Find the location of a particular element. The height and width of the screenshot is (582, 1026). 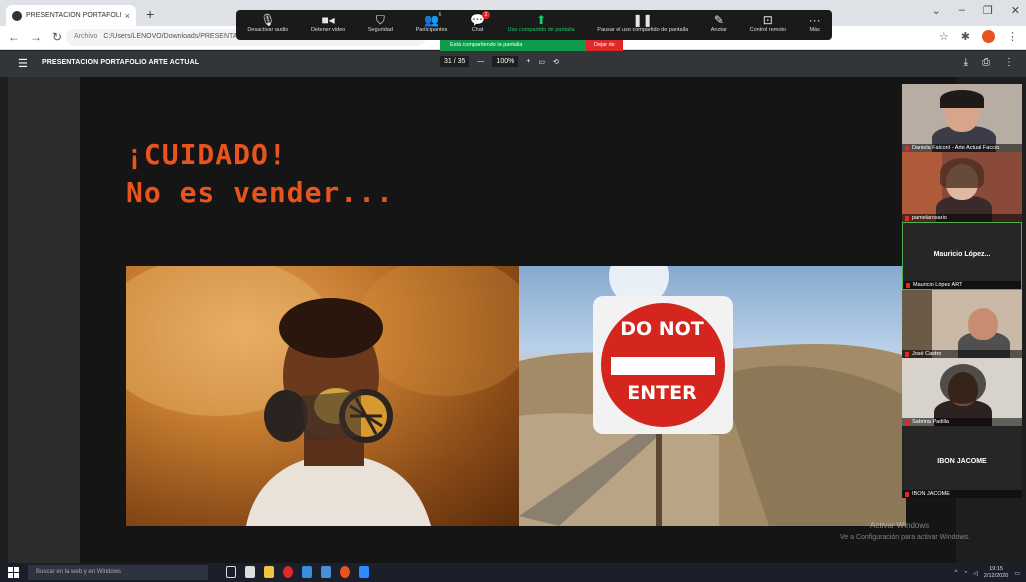

headline-line-1: ¡CUIDADO! is located at coordinates (206, 154).